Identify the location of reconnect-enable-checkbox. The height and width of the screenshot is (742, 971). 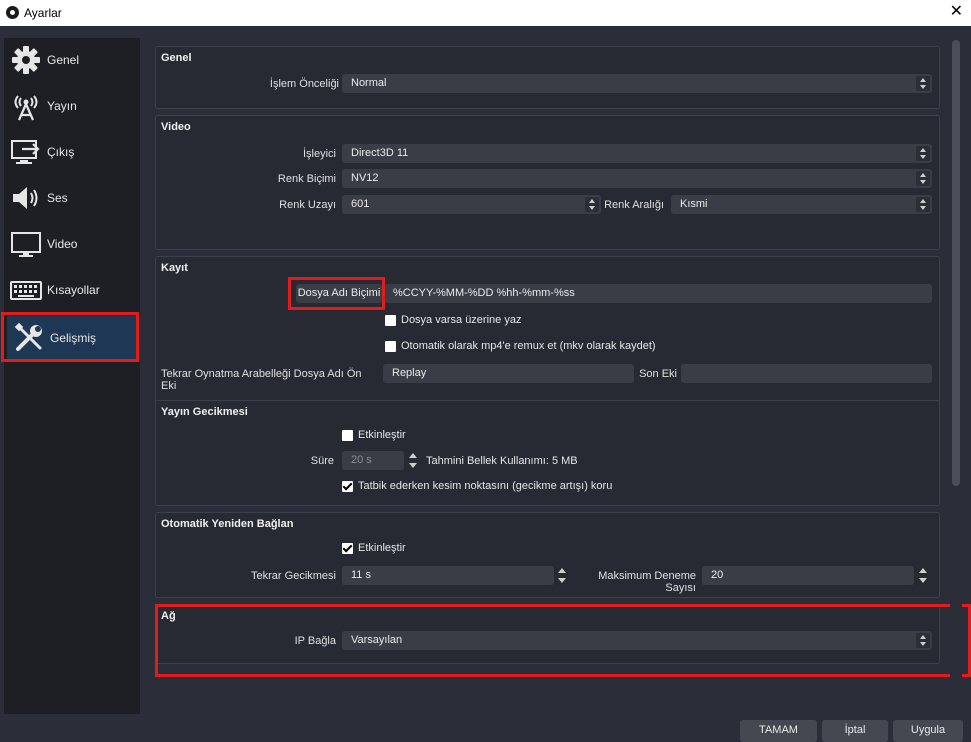
(347, 548).